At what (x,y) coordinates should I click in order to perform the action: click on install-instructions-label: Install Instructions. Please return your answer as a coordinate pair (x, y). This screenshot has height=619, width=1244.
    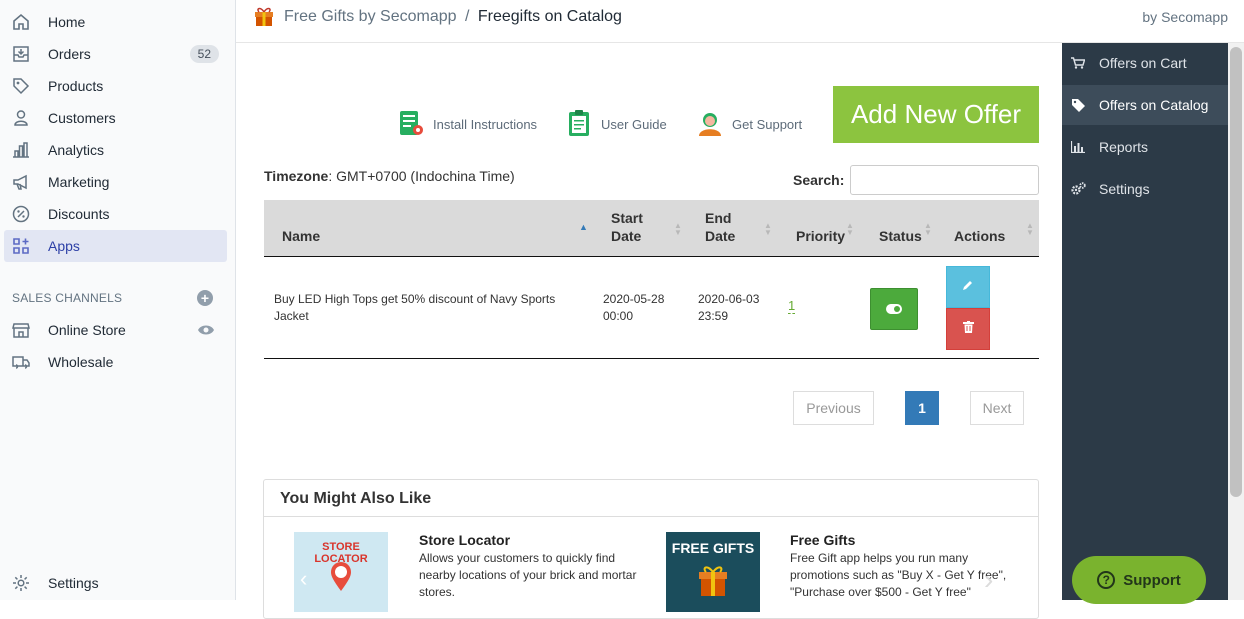
    Looking at the image, I should click on (485, 124).